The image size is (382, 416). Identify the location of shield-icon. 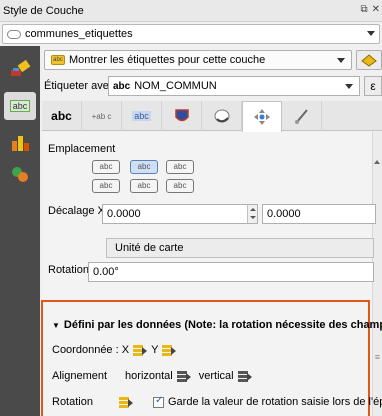
(181, 115).